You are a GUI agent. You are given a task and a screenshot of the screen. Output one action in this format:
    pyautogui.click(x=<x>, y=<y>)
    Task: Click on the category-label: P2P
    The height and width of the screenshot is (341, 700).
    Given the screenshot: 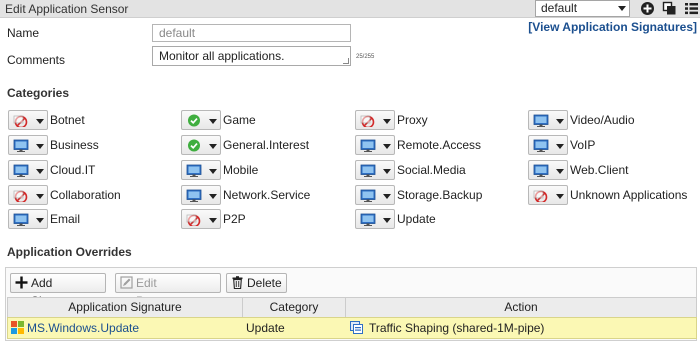 What is the action you would take?
    pyautogui.click(x=234, y=219)
    